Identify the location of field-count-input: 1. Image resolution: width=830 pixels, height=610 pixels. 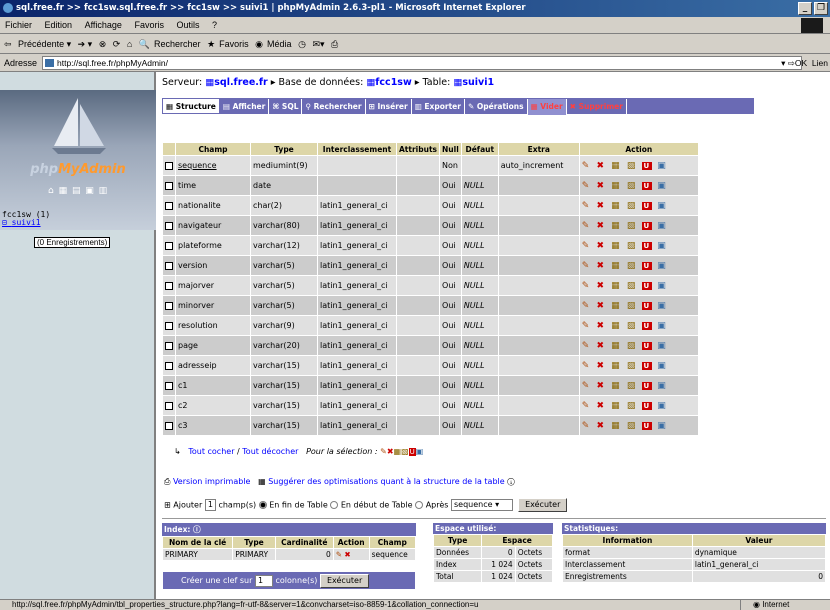
(210, 505).